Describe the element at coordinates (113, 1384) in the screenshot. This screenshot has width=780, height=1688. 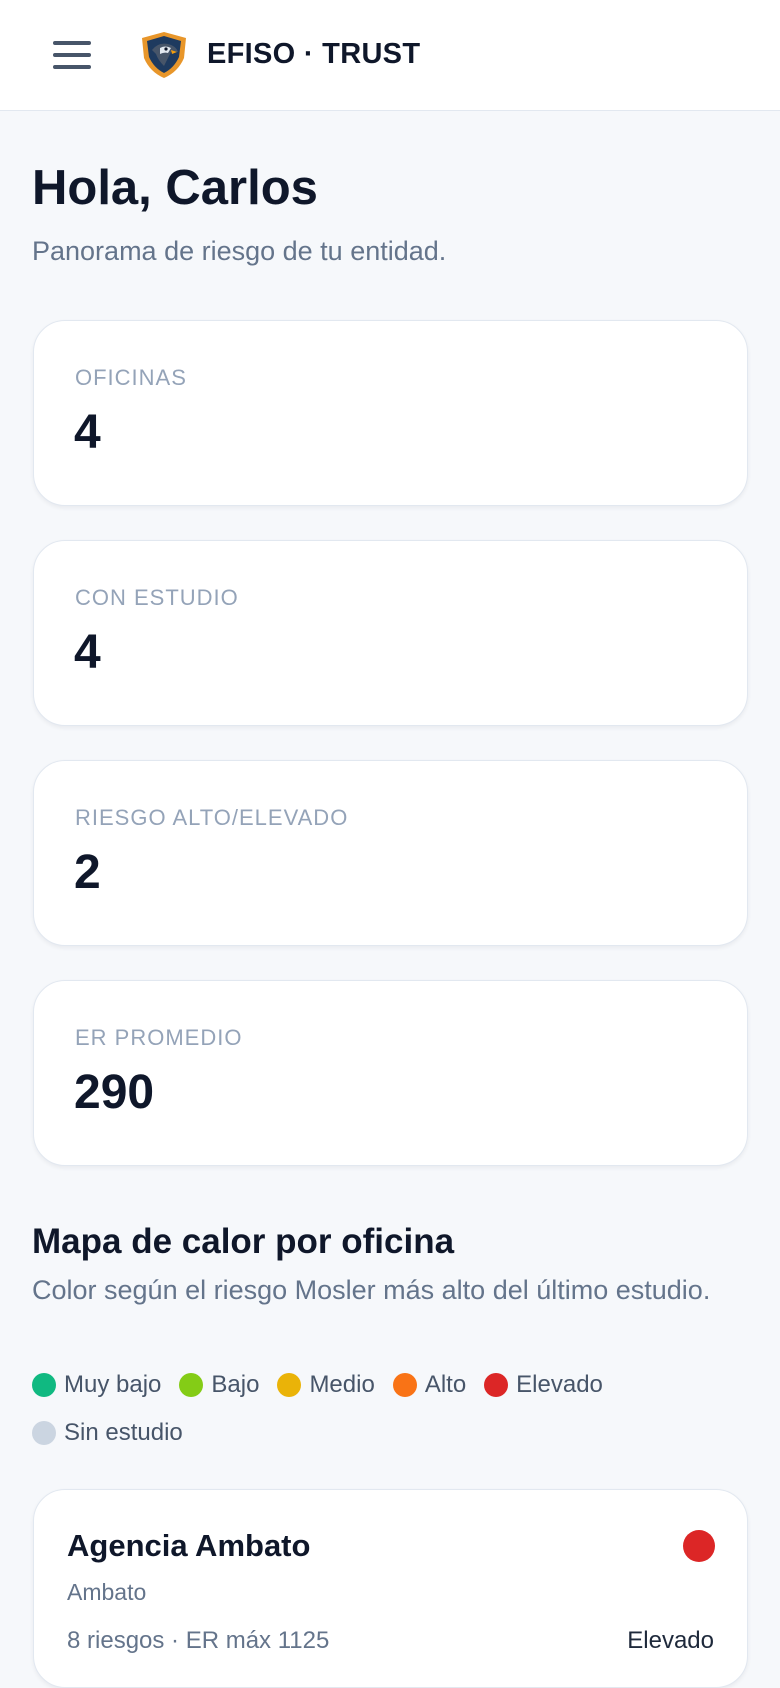
I see `legend-label: Muy bajo` at that location.